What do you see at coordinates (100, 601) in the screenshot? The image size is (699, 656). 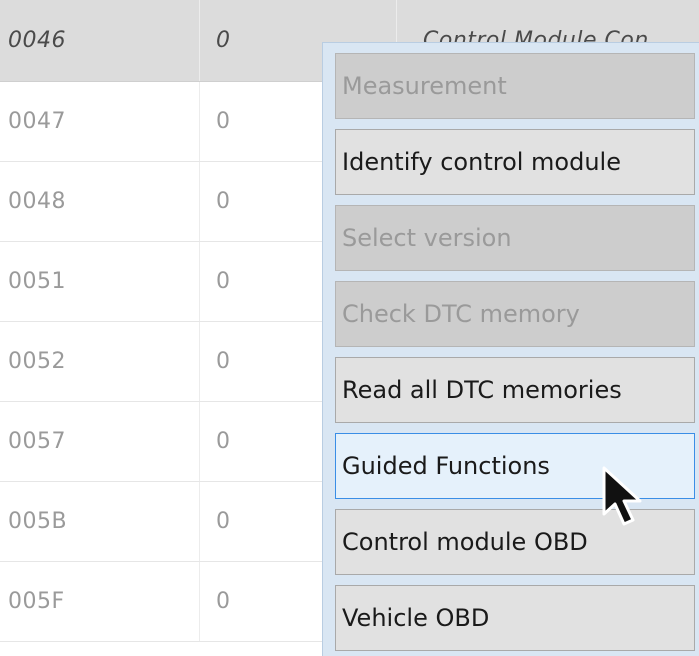 I see `module-id-cell: 005F` at bounding box center [100, 601].